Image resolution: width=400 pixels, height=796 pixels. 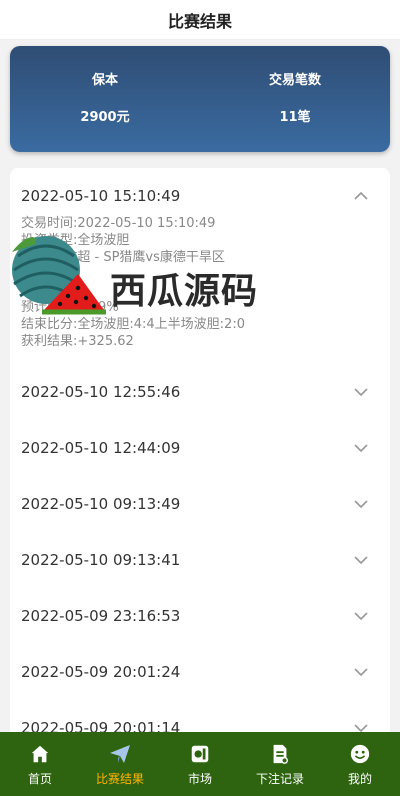 I want to click on result-item: 2022-05-09 20:01:24, so click(x=200, y=672).